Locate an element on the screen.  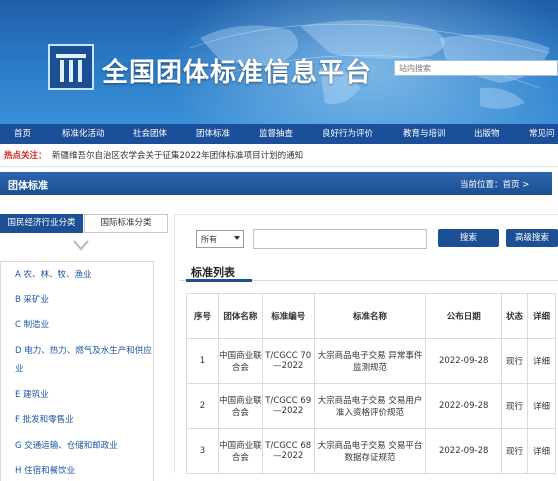
tab-national-economy: 国民经济行业分类 is located at coordinates (41, 223).